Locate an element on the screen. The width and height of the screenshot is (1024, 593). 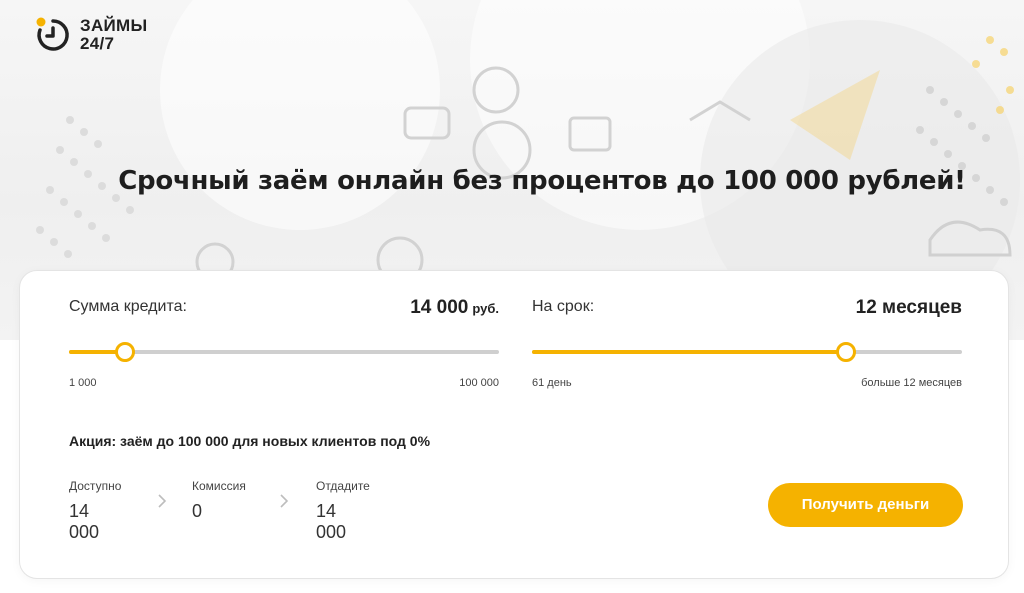
brand-name-line1: ЗАЙМЫ is located at coordinates (114, 25).